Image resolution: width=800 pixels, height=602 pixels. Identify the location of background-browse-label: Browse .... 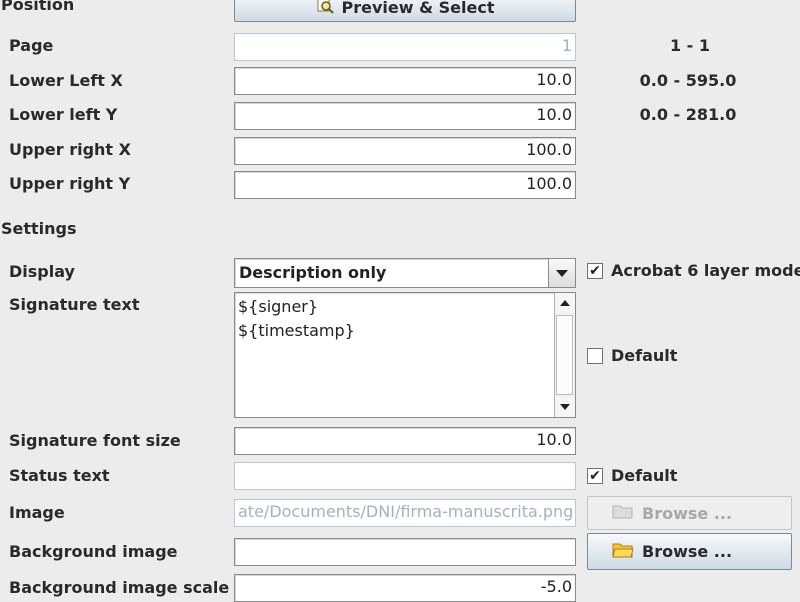
(687, 551).